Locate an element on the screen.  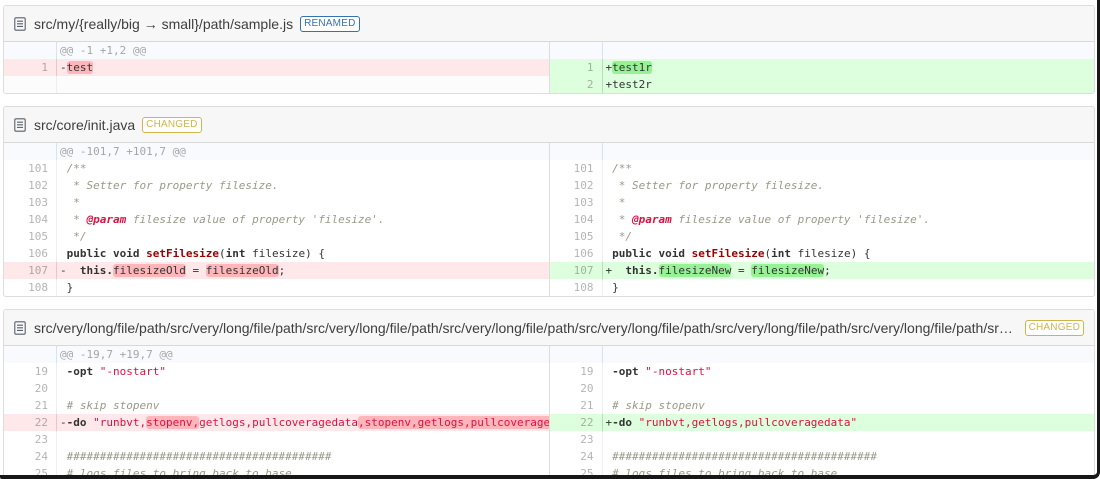
file-status-badge: RENAMED is located at coordinates (330, 23).